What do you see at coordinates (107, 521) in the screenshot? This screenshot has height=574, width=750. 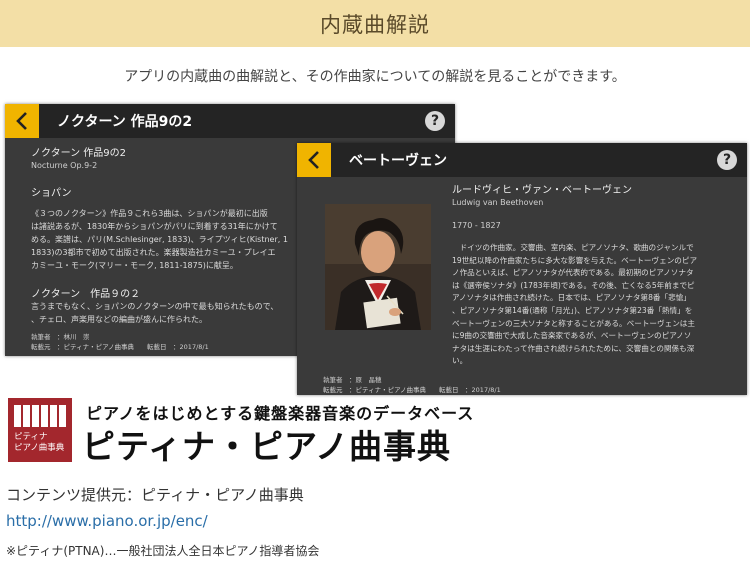 I see `ptna-link: http://www.piano.or.jp/enc/` at bounding box center [107, 521].